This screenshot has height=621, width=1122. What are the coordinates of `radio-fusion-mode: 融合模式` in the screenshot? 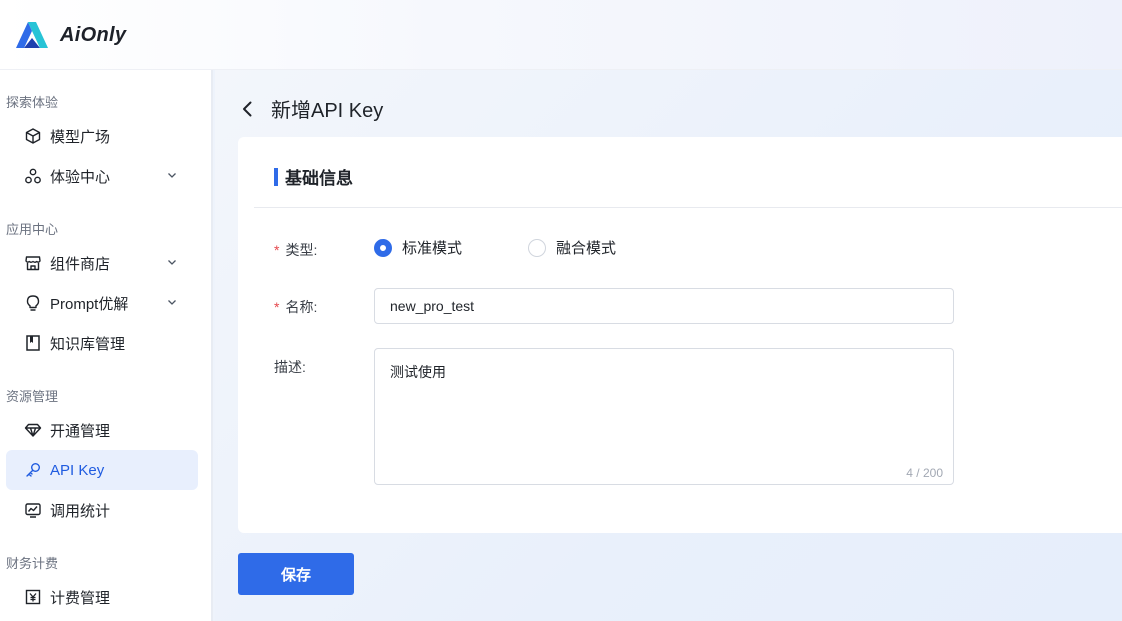 It's located at (572, 247).